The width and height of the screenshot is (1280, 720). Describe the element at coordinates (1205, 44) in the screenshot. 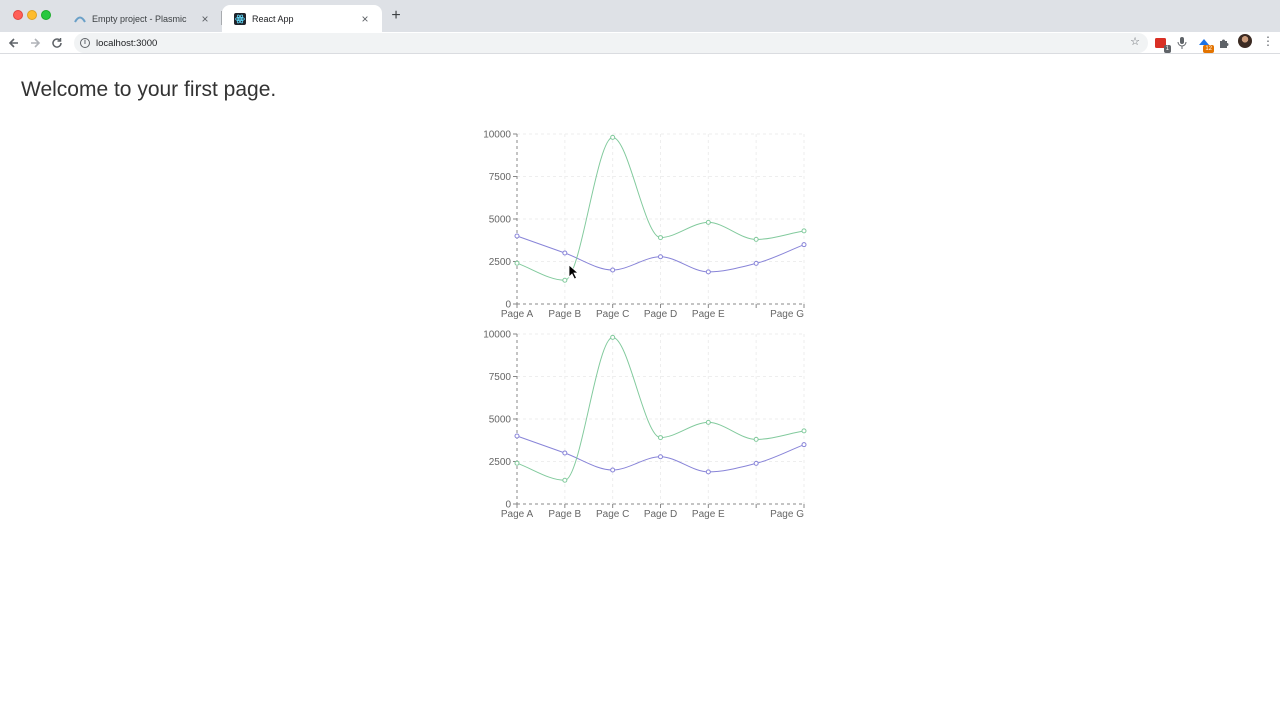

I see `extension-blue-icon: 12` at that location.